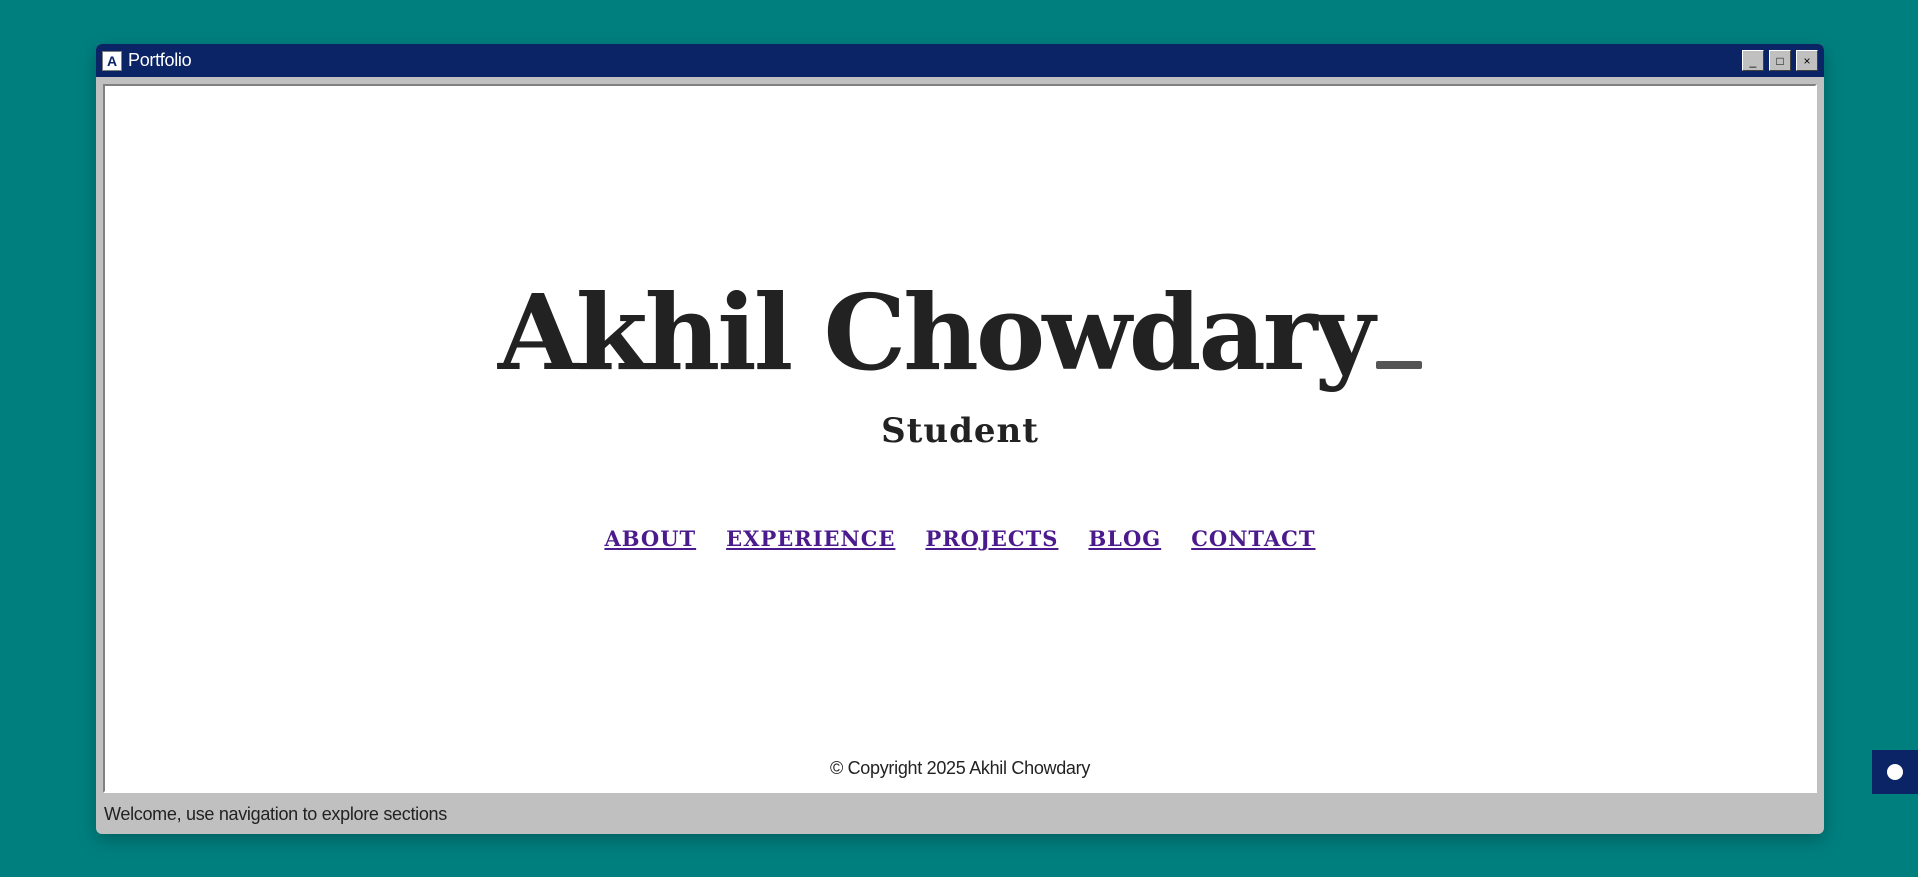 This screenshot has width=1918, height=877. I want to click on title-bar: A Portfolio _ □ ×, so click(960, 60).